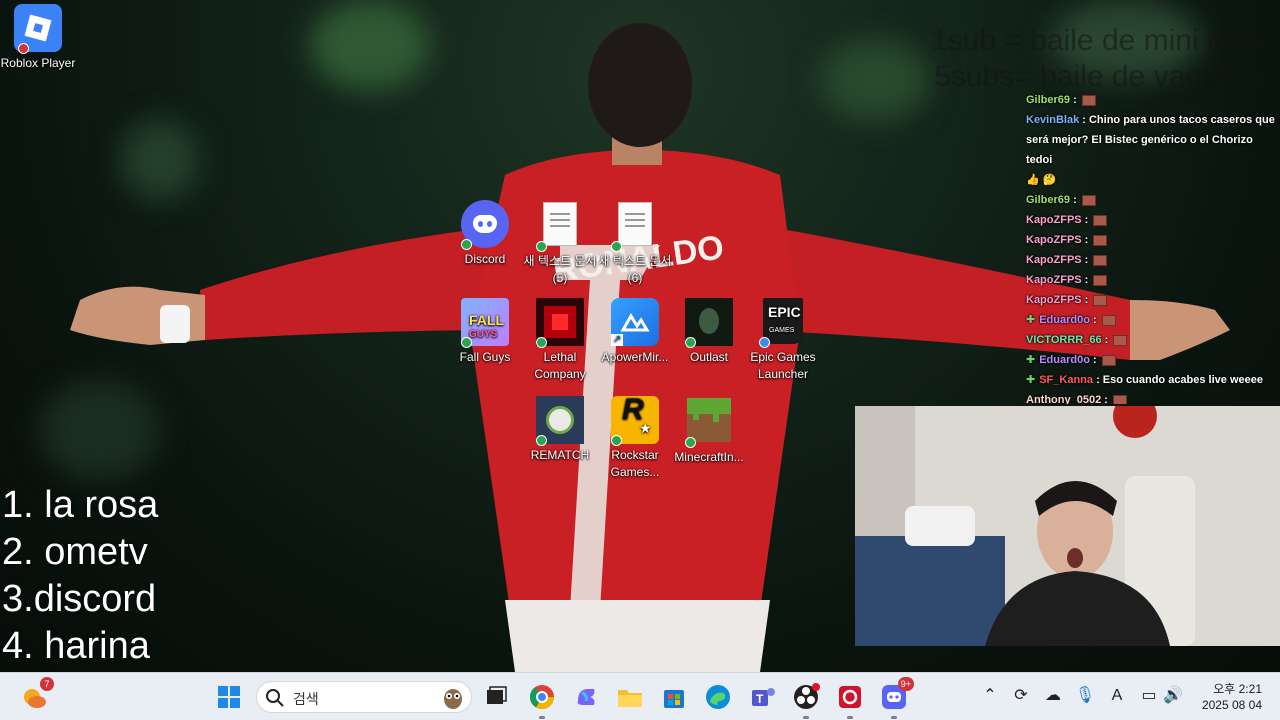 The image size is (1280, 720). What do you see at coordinates (1149, 180) in the screenshot?
I see `chat-message: 👍 🤔` at bounding box center [1149, 180].